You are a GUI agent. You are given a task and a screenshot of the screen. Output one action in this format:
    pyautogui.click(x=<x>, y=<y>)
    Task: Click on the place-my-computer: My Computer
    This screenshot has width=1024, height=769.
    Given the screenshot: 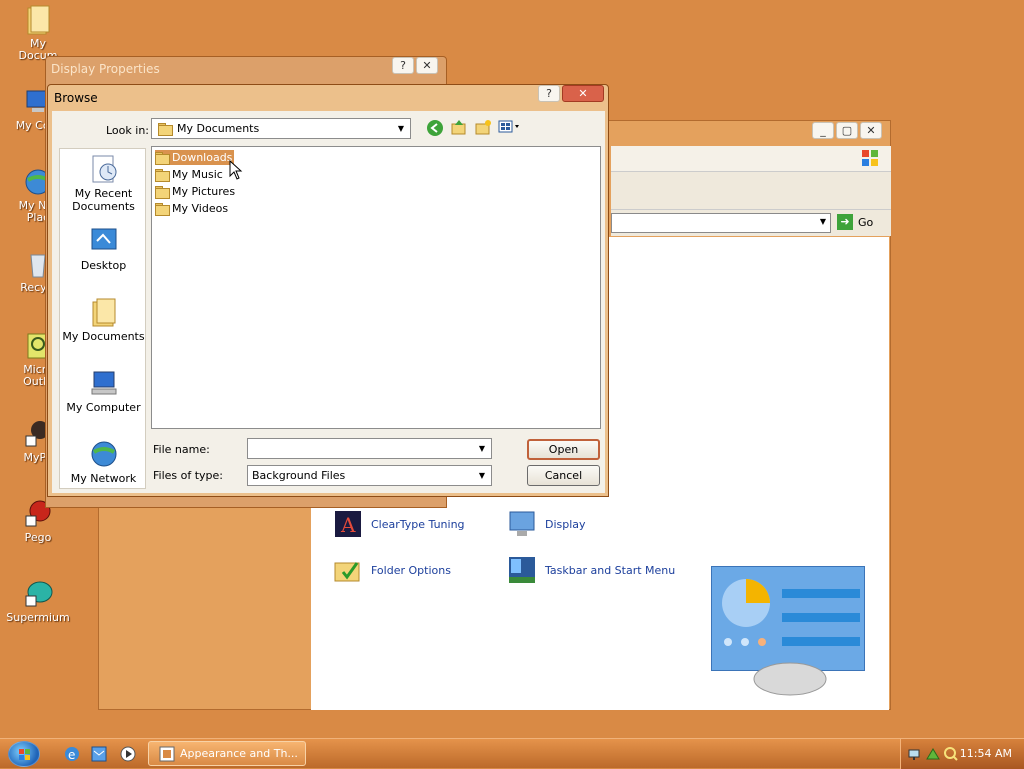 What is the action you would take?
    pyautogui.click(x=103, y=390)
    